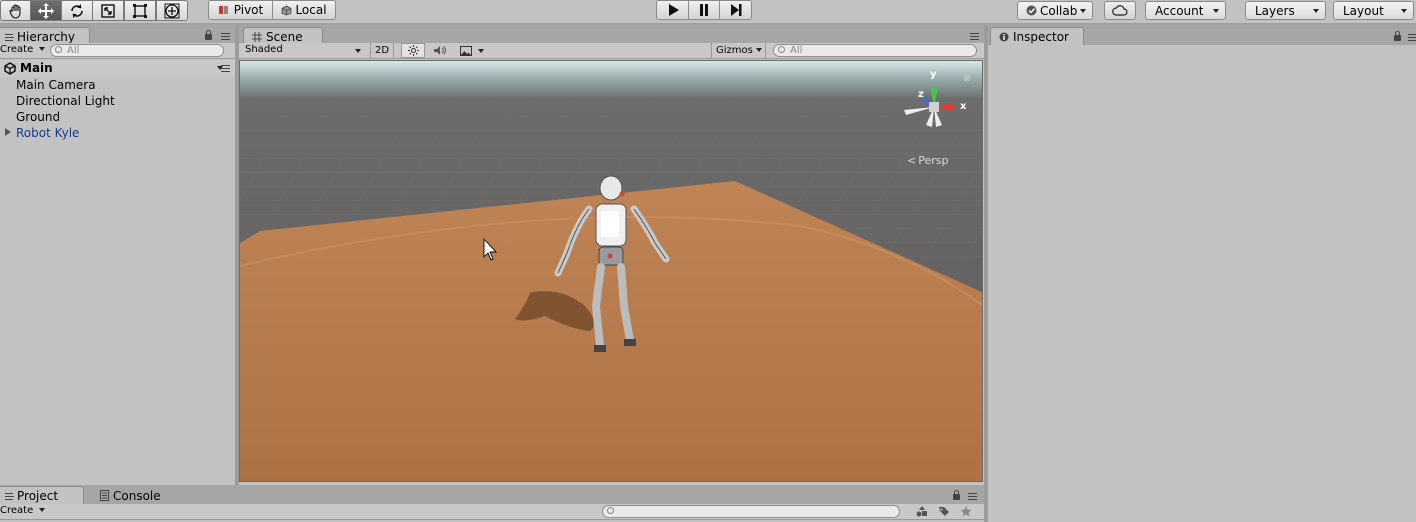 Image resolution: width=1416 pixels, height=522 pixels. Describe the element at coordinates (36, 68) in the screenshot. I see `scene-name: Main` at that location.